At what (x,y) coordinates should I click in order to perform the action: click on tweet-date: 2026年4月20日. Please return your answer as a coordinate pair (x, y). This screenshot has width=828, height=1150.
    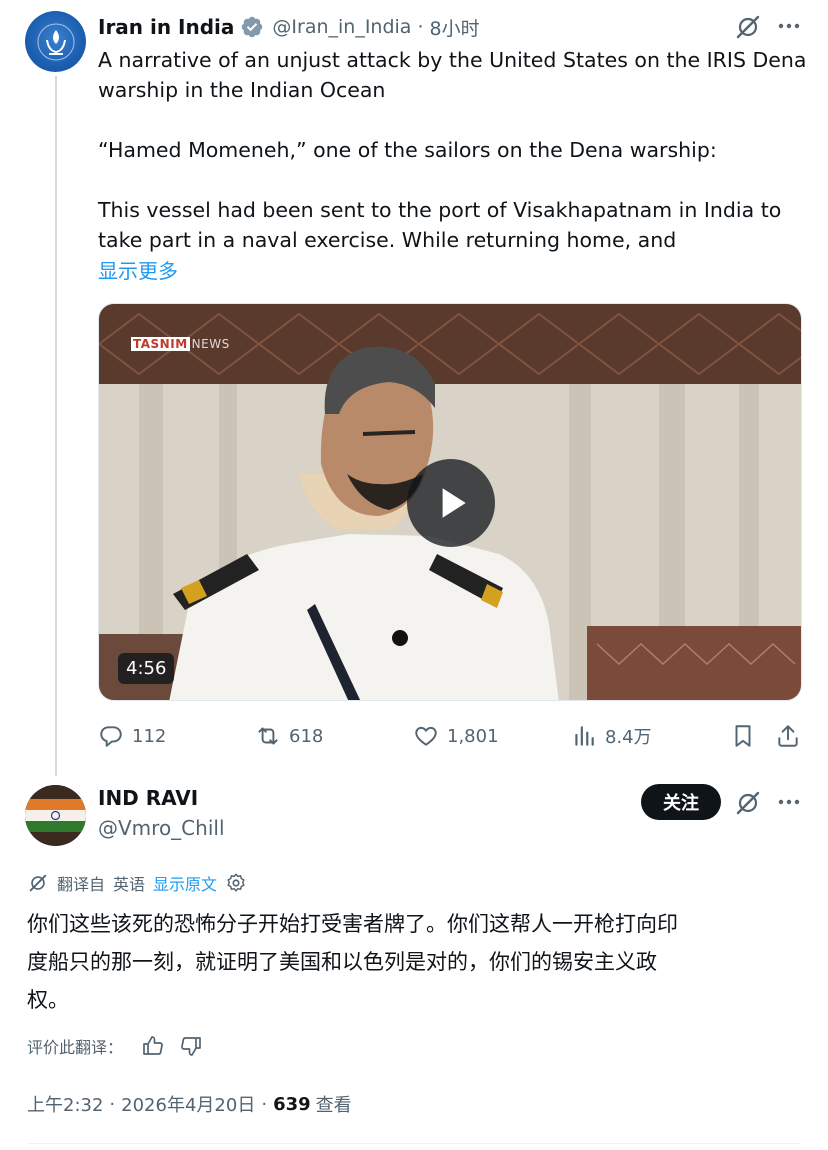
    Looking at the image, I should click on (188, 1104).